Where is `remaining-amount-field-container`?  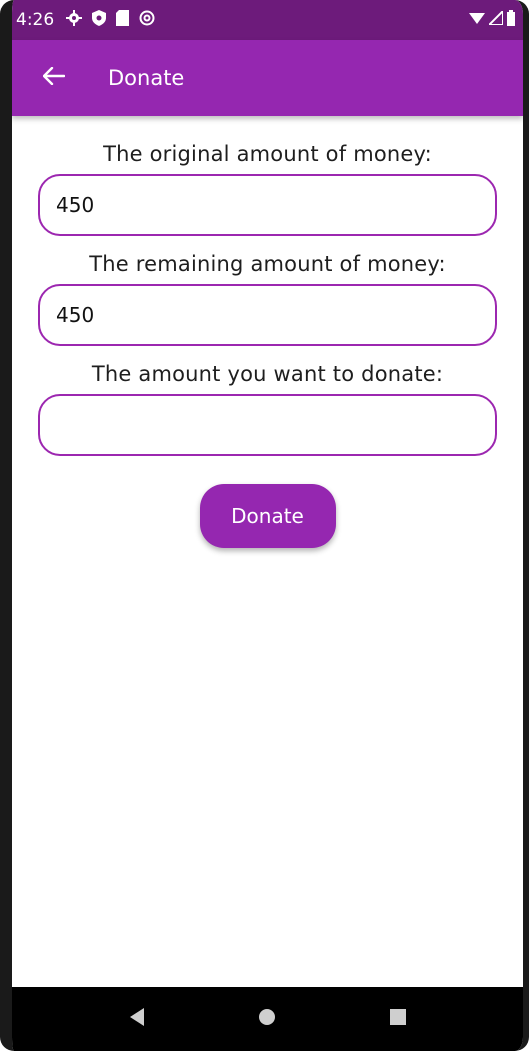
remaining-amount-field-container is located at coordinates (267, 315).